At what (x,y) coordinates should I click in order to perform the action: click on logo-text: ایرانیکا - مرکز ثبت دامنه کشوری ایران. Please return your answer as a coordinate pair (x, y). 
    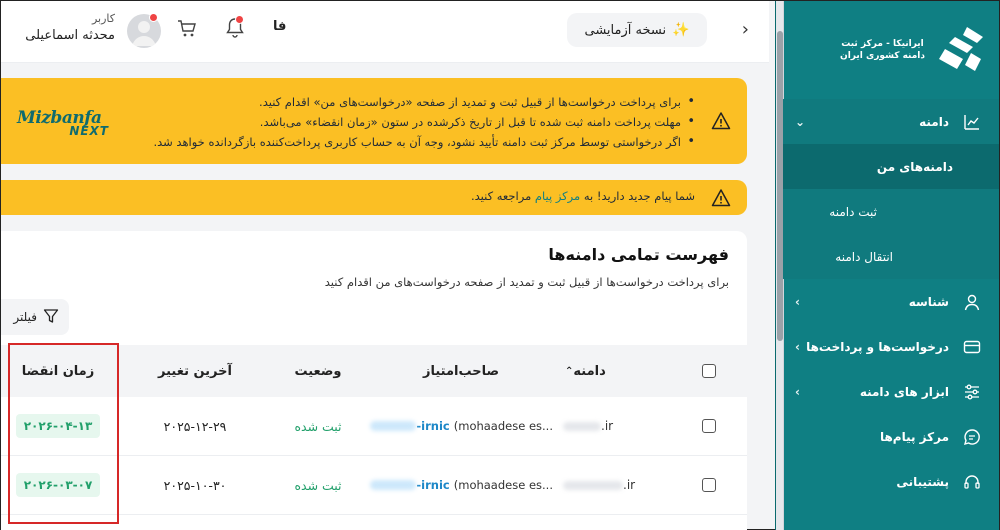
    Looking at the image, I should click on (882, 50).